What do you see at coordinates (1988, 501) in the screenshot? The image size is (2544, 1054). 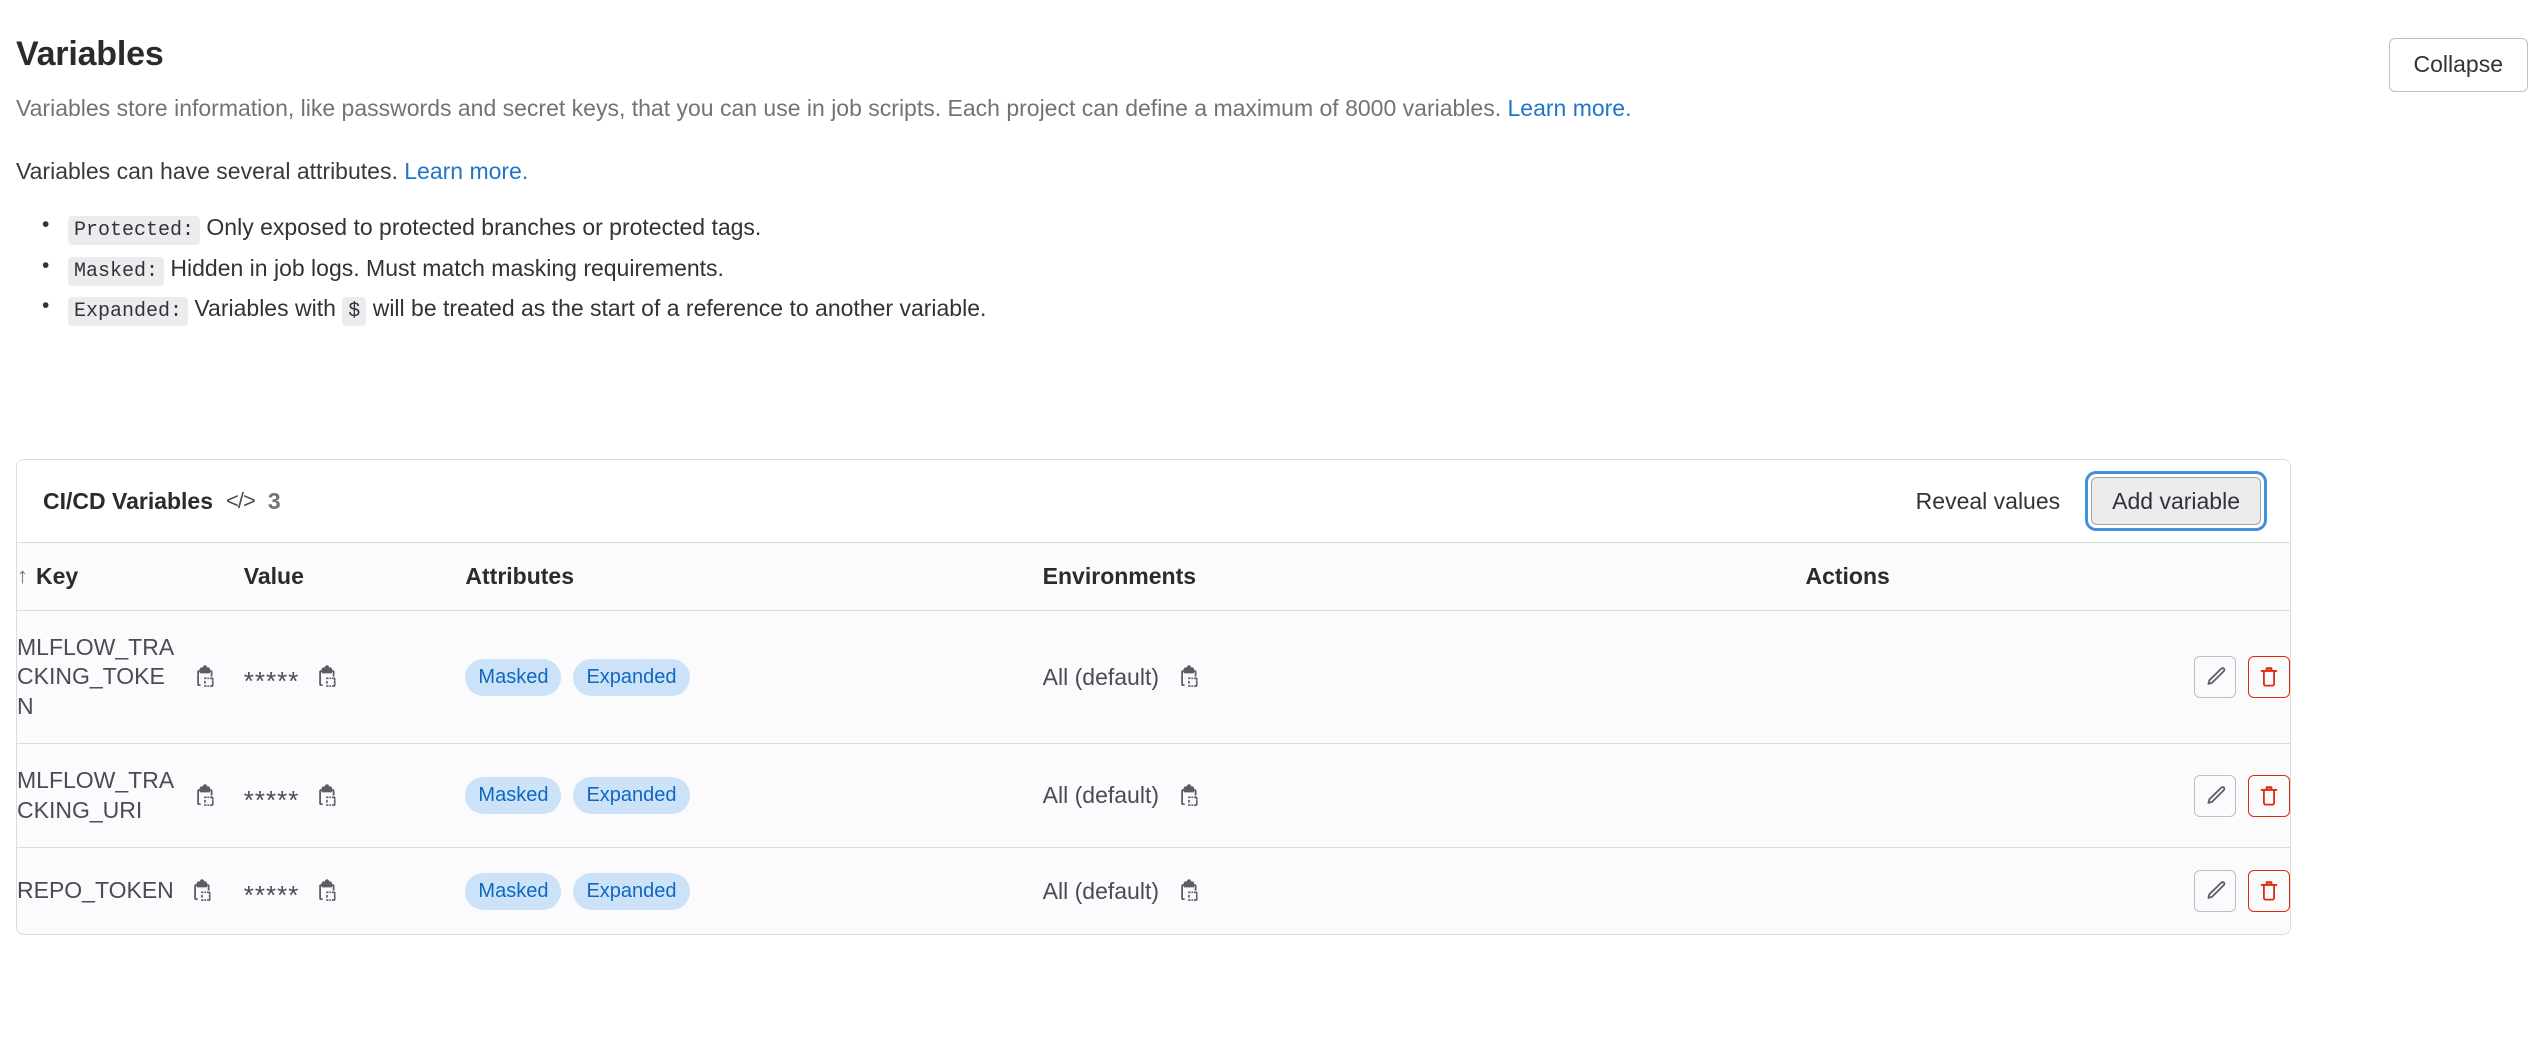 I see `reveal-values-button: Reveal values` at bounding box center [1988, 501].